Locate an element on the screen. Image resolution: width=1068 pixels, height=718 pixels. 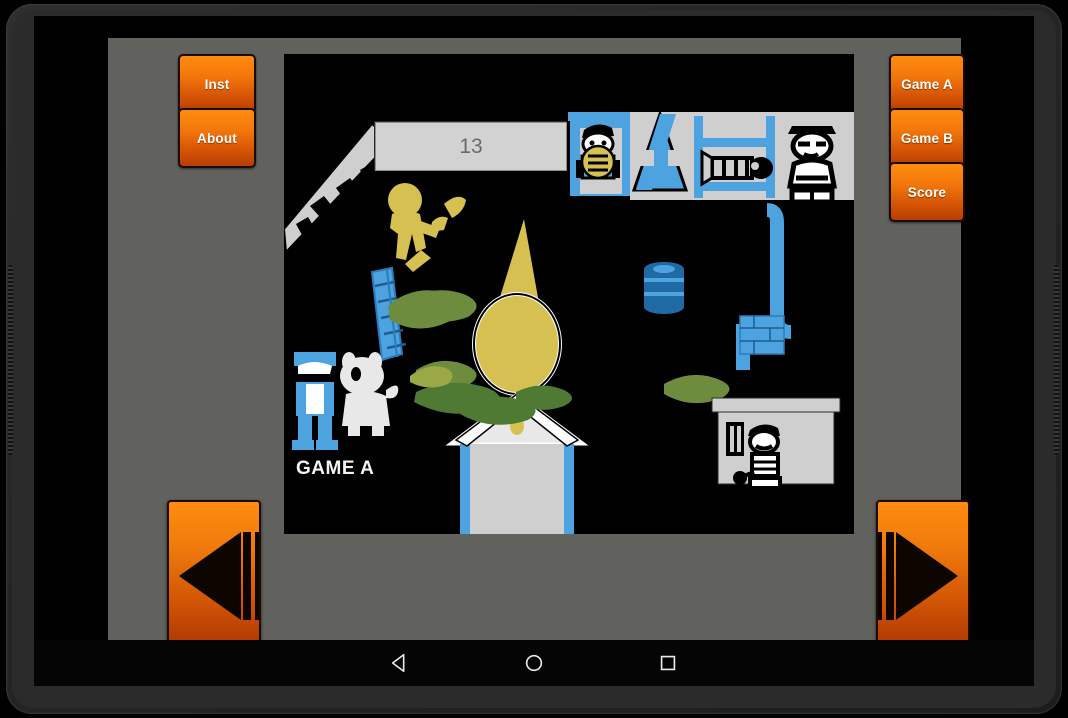
score-button: Score is located at coordinates (927, 192).